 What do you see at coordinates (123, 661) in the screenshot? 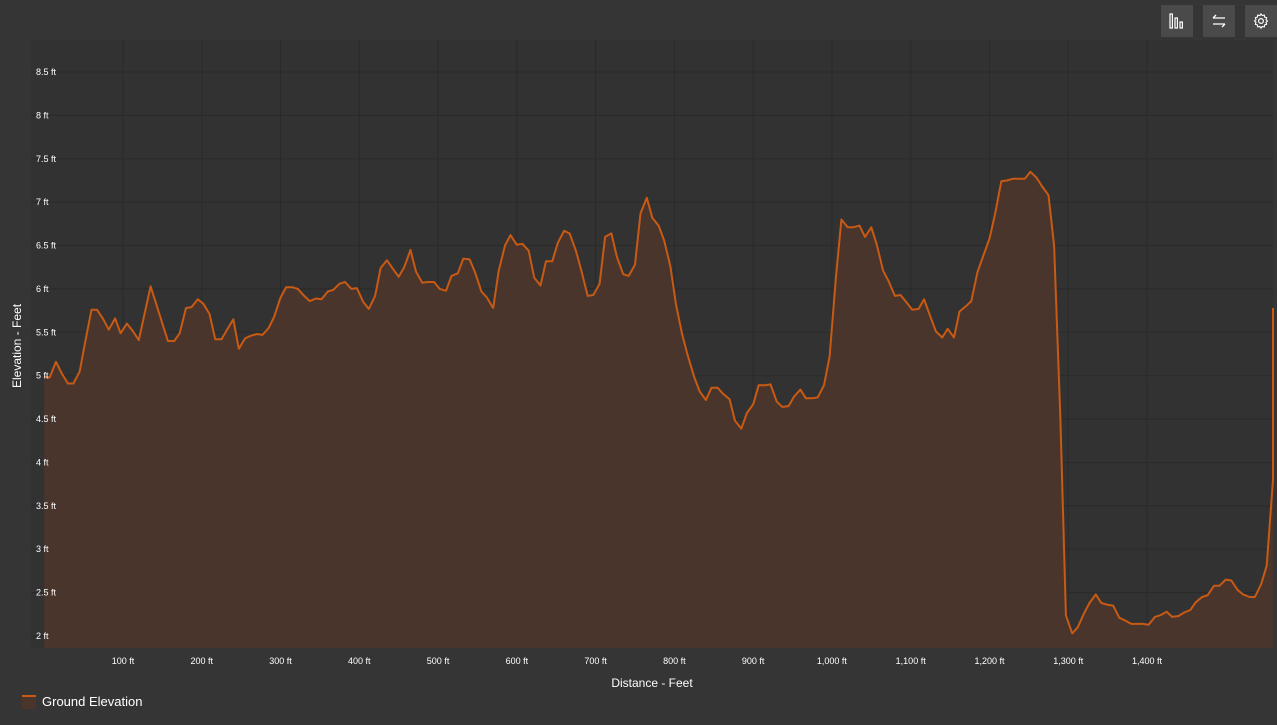
I see `x-tick-label: 100 ft` at bounding box center [123, 661].